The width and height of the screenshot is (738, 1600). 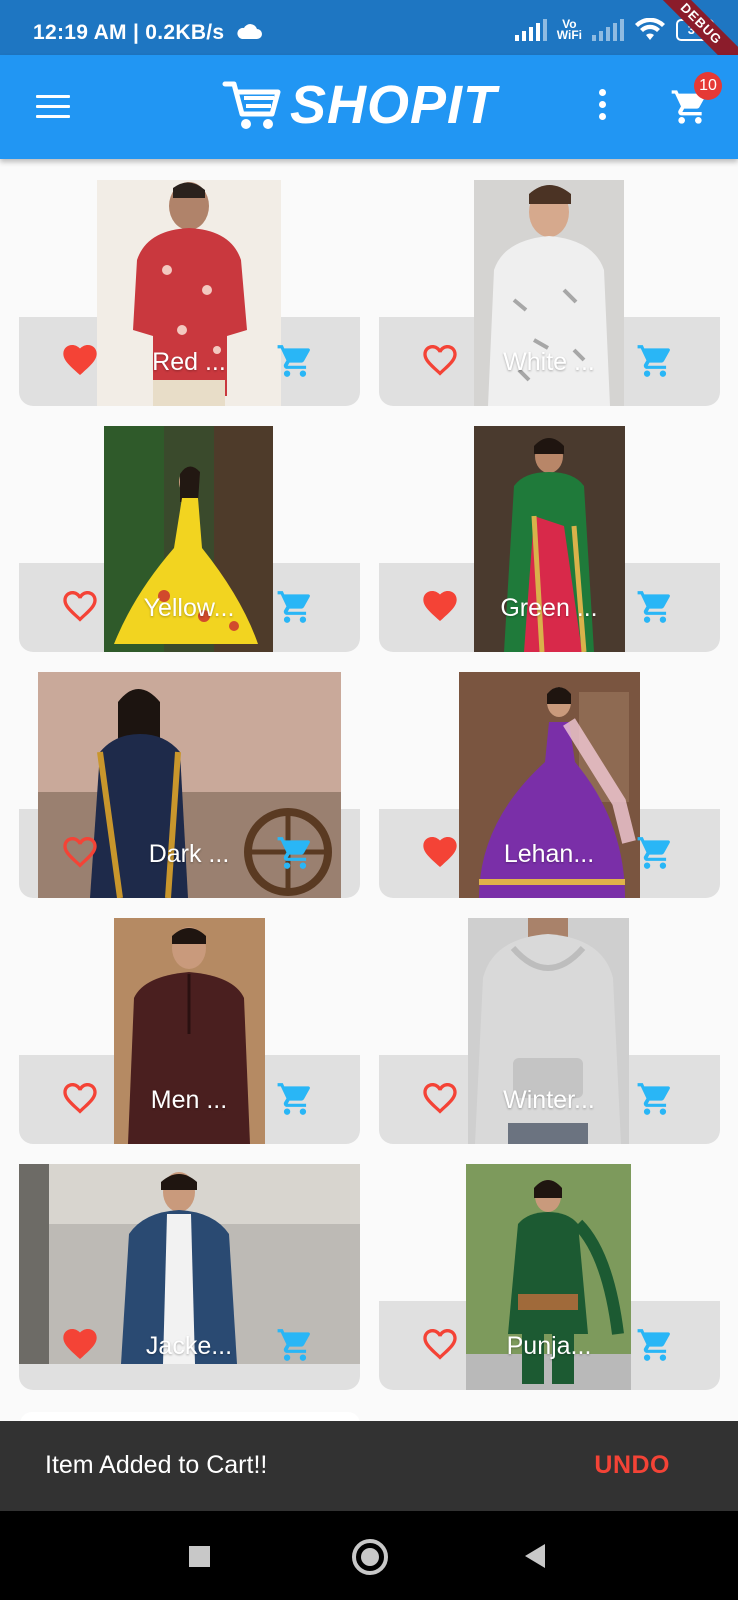 I want to click on cart-count-badge: 10, so click(x=708, y=86).